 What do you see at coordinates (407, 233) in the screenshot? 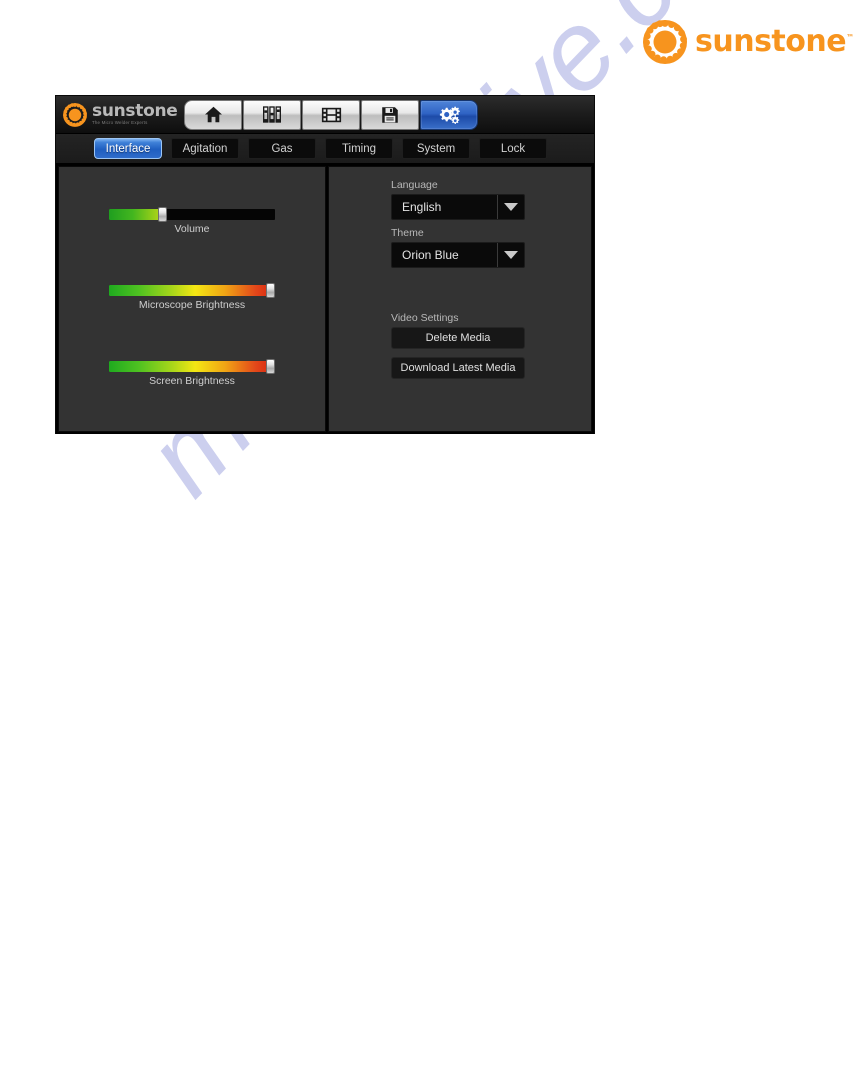
I see `theme-label: Theme` at bounding box center [407, 233].